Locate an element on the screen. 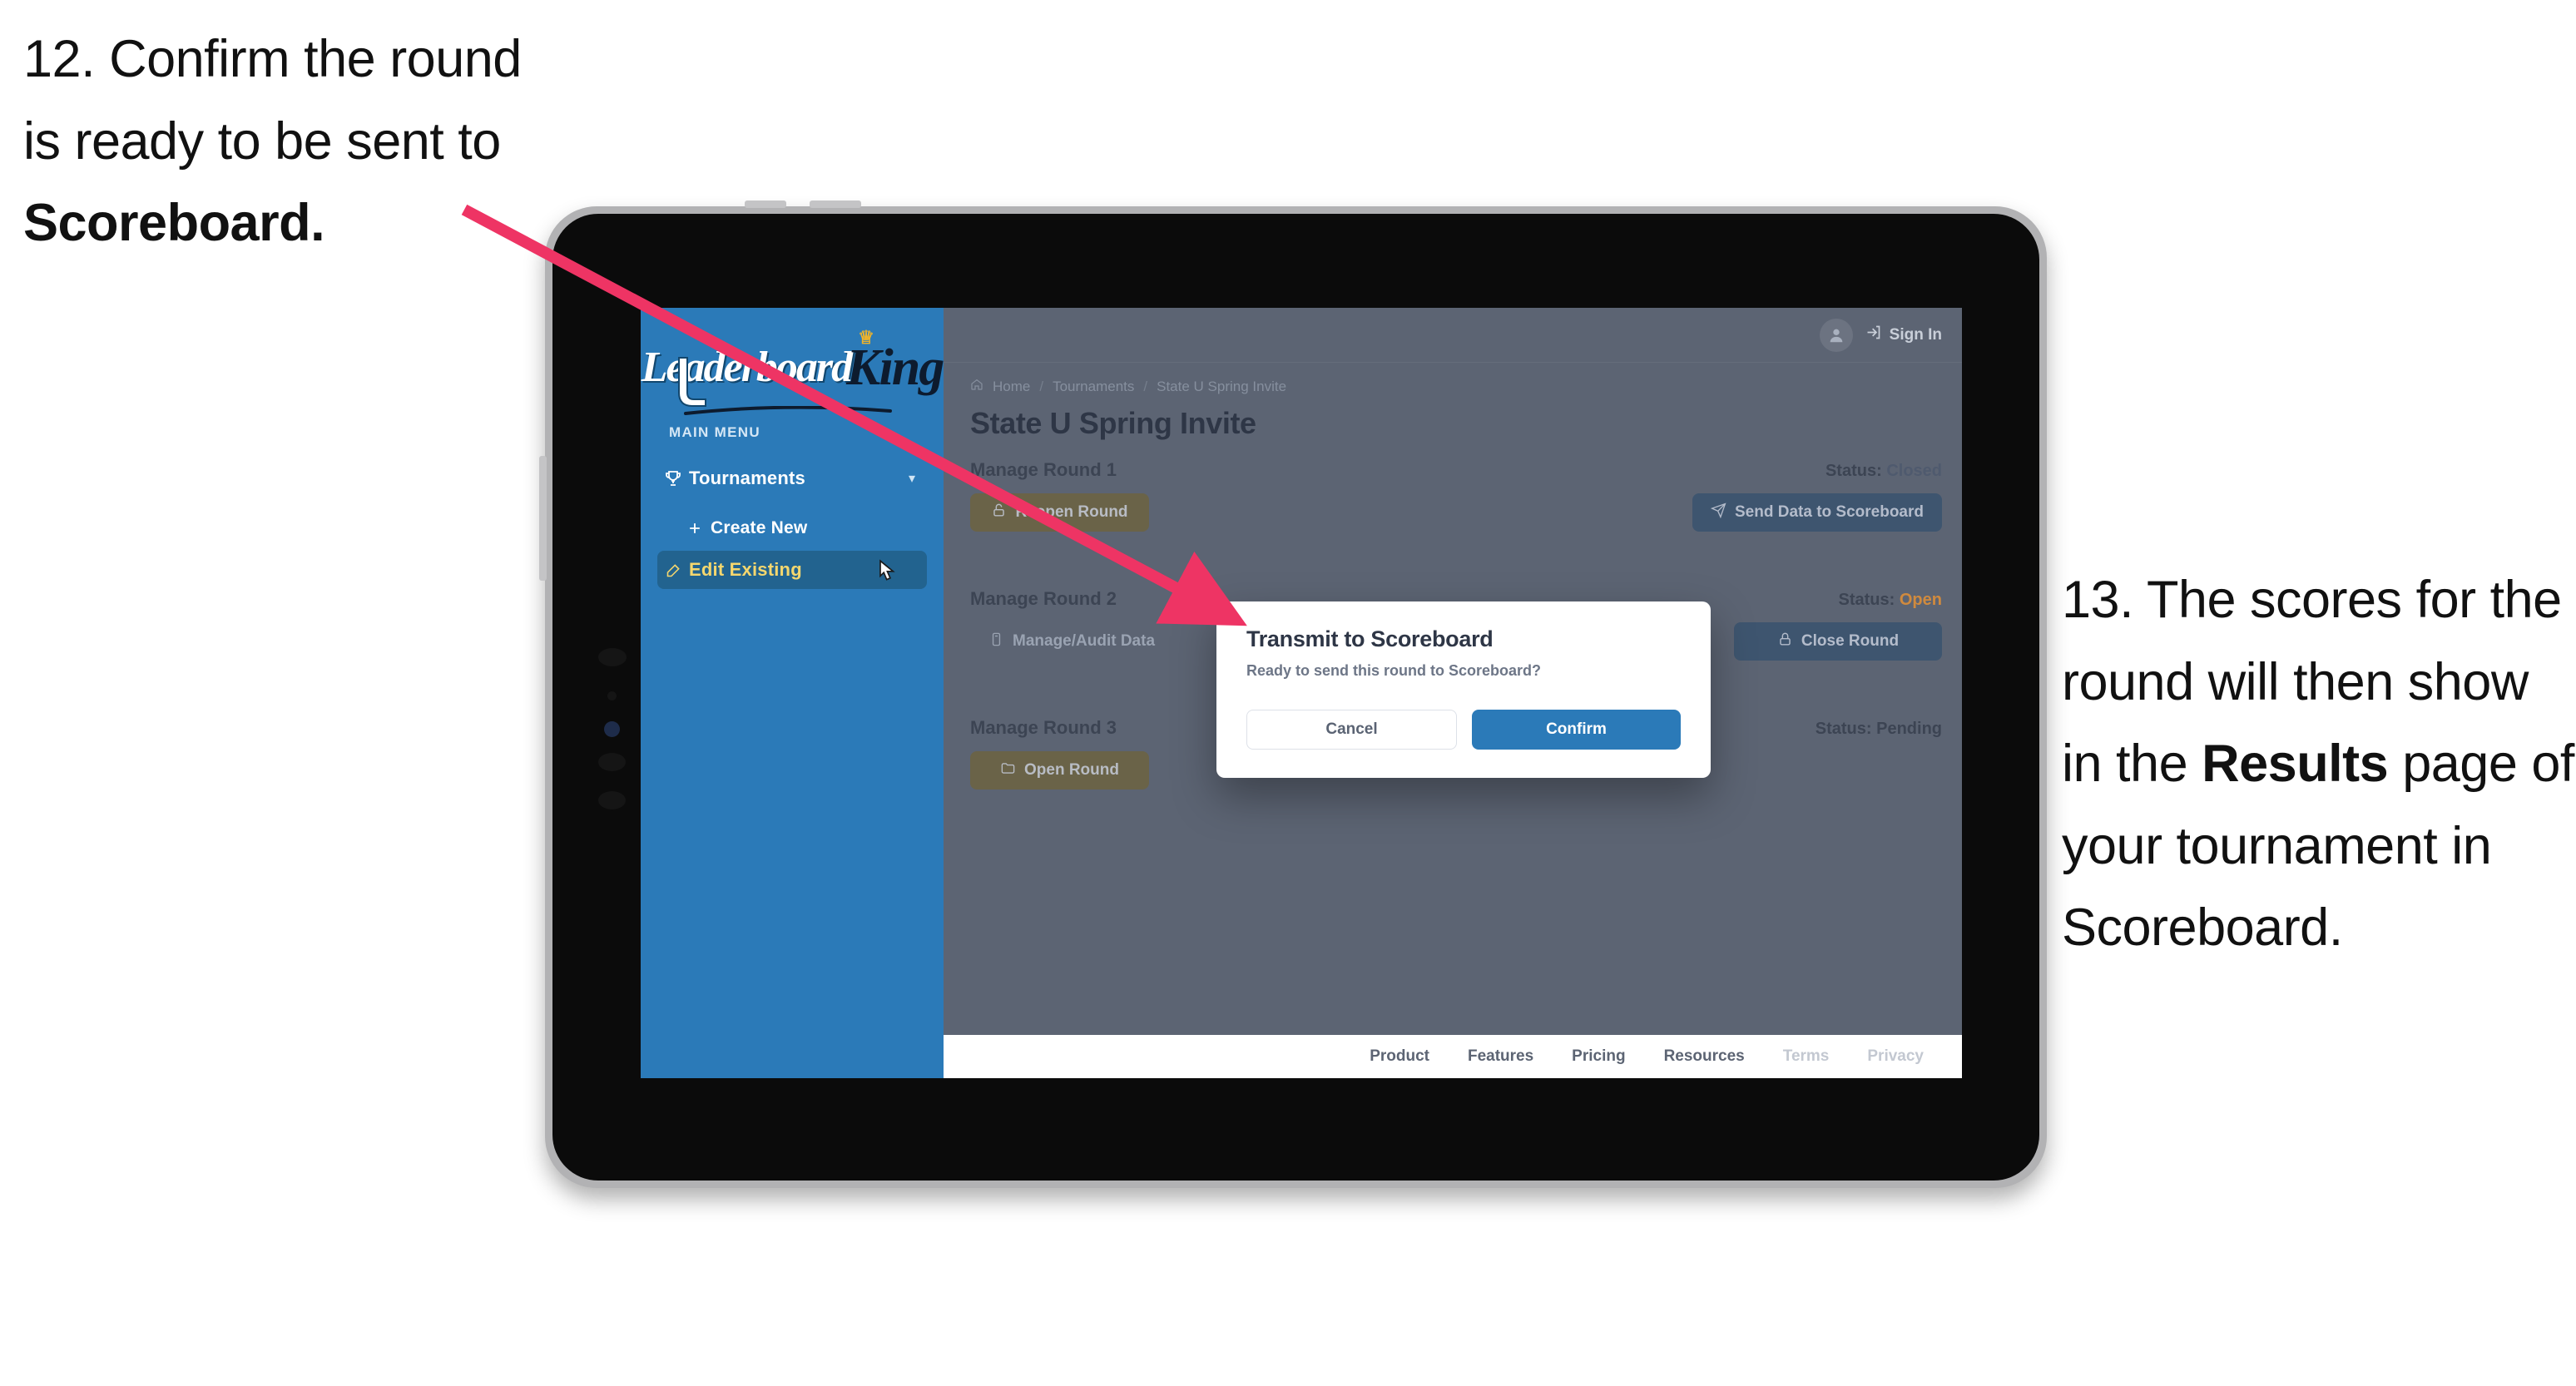 The image size is (2576, 1386). manage-audit-data-button: Manage/Audit Data is located at coordinates (1071, 641).